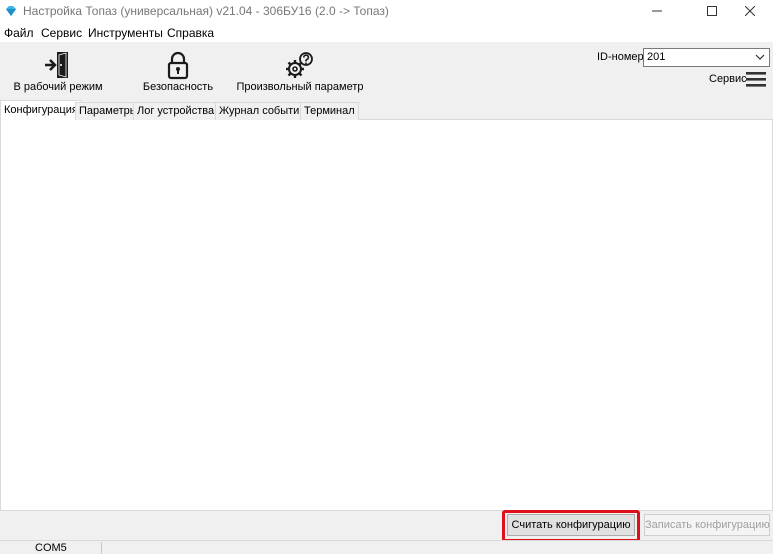 This screenshot has width=773, height=554. I want to click on close-icon, so click(750, 11).